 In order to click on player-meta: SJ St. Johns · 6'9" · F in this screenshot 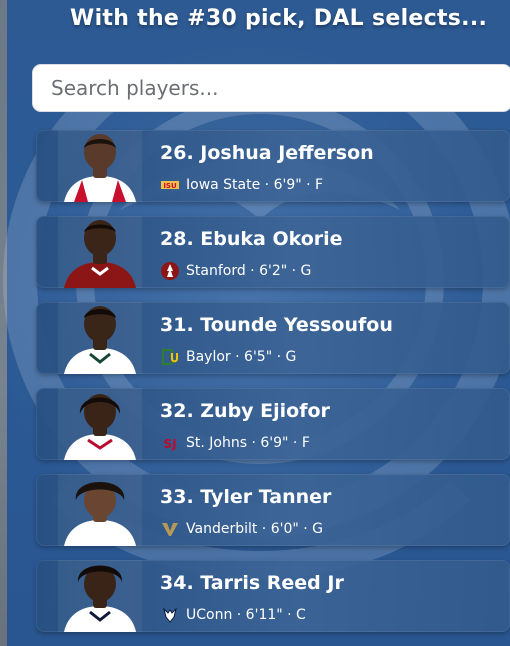, I will do `click(235, 443)`.